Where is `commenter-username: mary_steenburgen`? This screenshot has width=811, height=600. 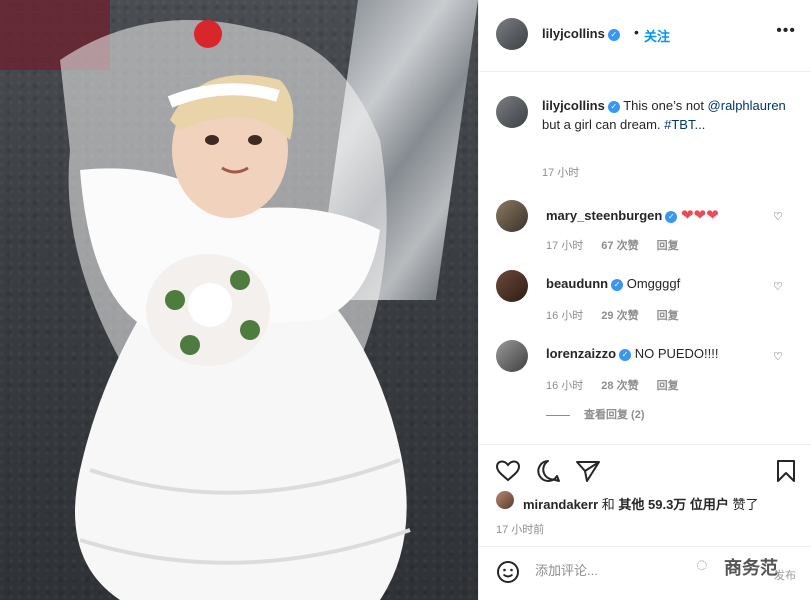
commenter-username: mary_steenburgen is located at coordinates (604, 215).